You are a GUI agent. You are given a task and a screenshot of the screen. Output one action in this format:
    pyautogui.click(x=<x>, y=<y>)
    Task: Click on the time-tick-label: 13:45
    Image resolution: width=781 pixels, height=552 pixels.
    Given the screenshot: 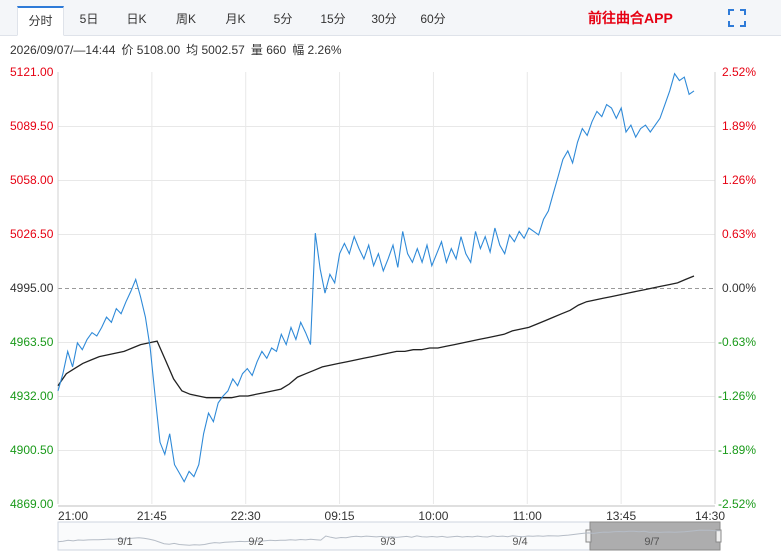 What is the action you would take?
    pyautogui.click(x=621, y=516)
    